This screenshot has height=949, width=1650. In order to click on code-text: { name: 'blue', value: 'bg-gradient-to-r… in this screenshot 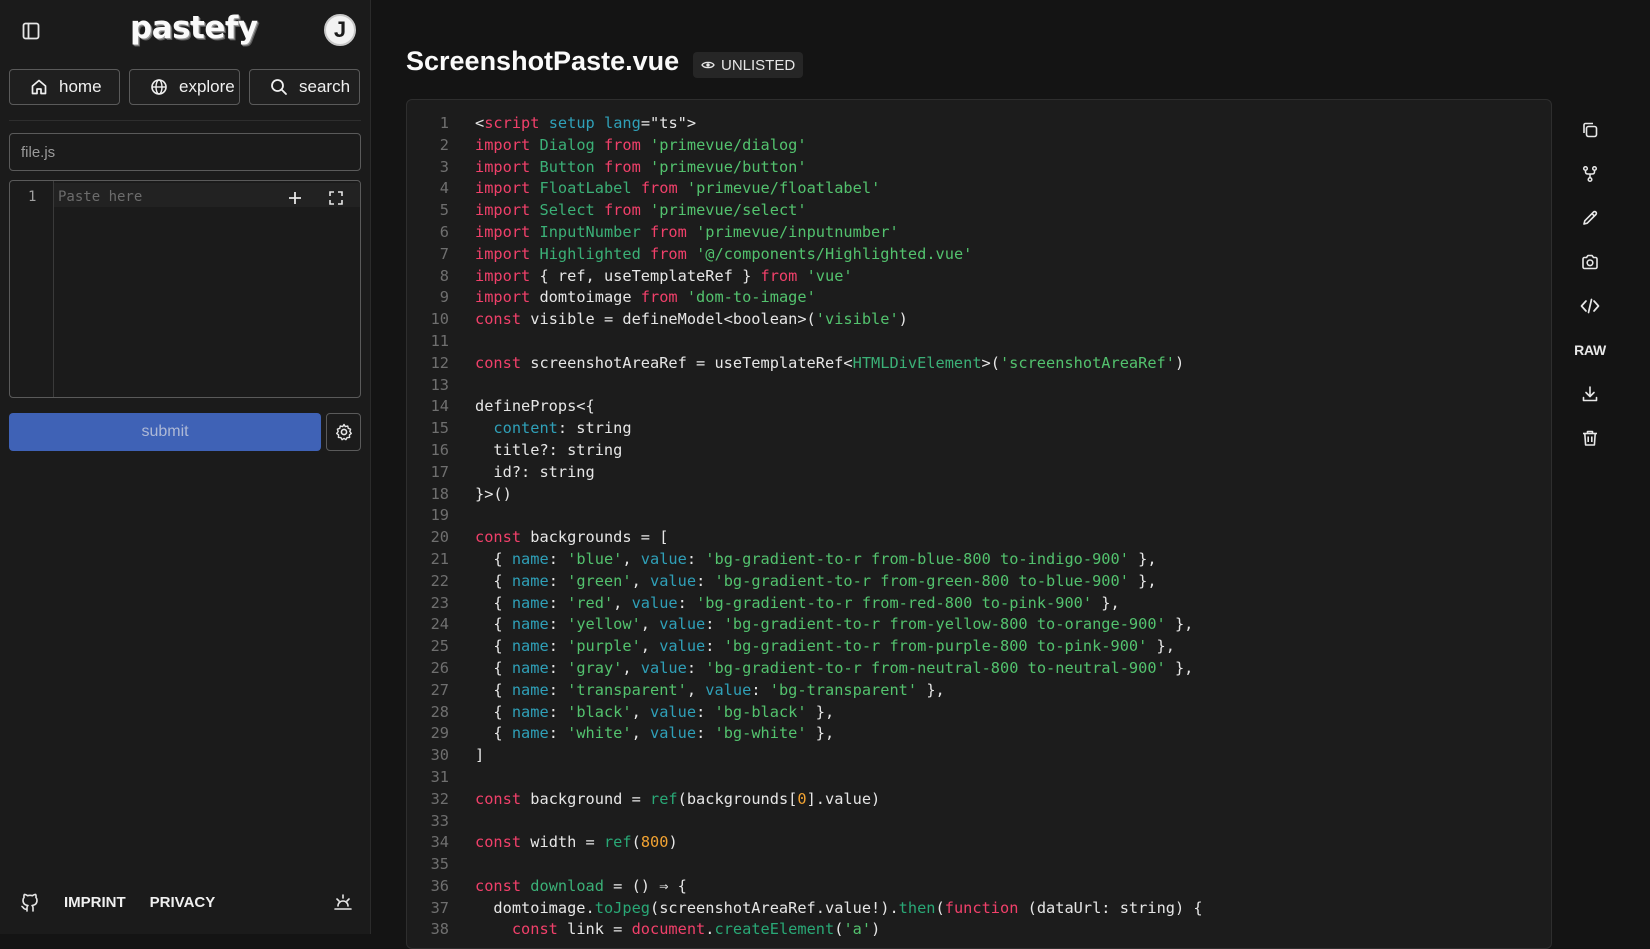, I will do `click(816, 560)`.